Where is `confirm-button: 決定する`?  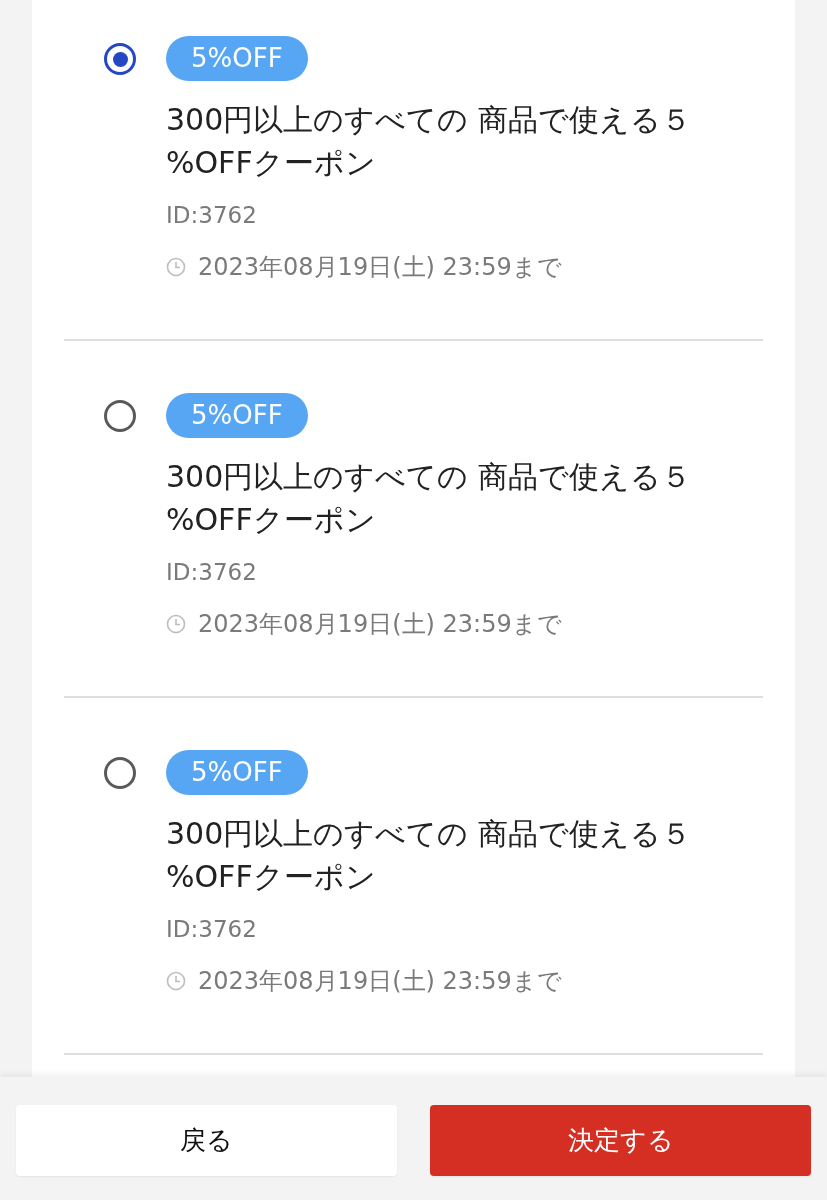 confirm-button: 決定する is located at coordinates (620, 1140).